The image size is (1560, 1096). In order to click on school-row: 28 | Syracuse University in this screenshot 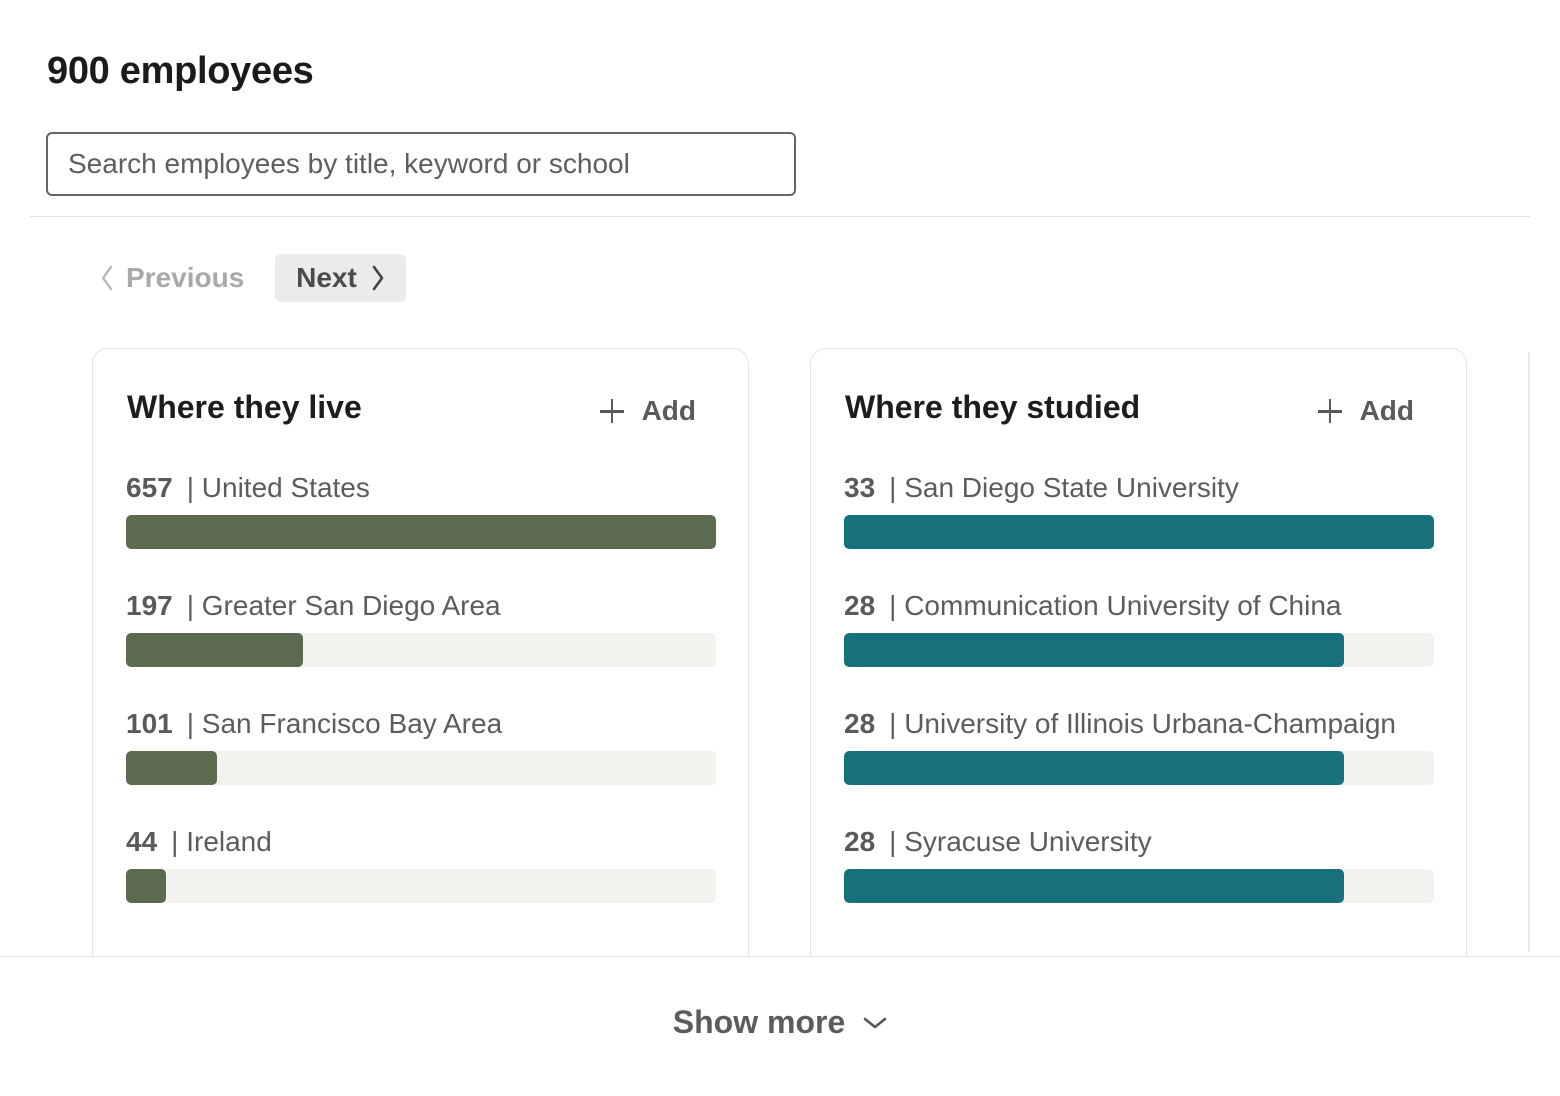, I will do `click(1139, 864)`.